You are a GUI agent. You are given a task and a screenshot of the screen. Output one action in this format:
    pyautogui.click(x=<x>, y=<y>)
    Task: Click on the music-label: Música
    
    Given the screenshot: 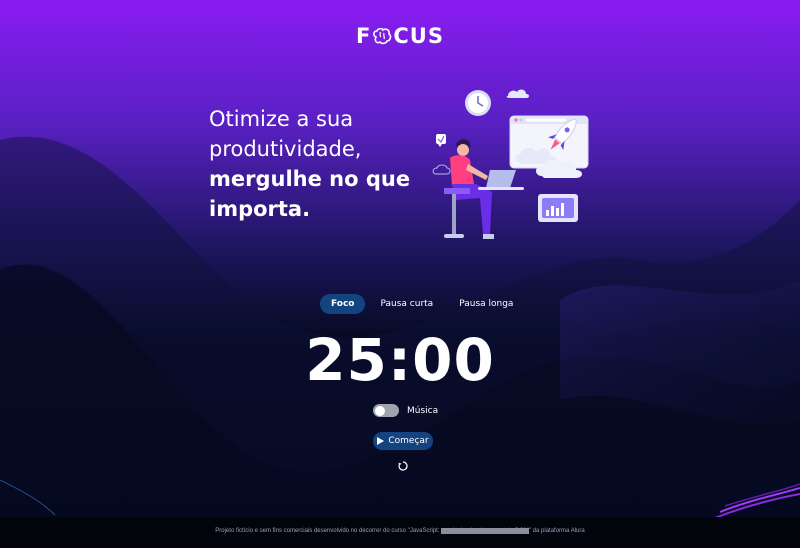 What is the action you would take?
    pyautogui.click(x=423, y=410)
    